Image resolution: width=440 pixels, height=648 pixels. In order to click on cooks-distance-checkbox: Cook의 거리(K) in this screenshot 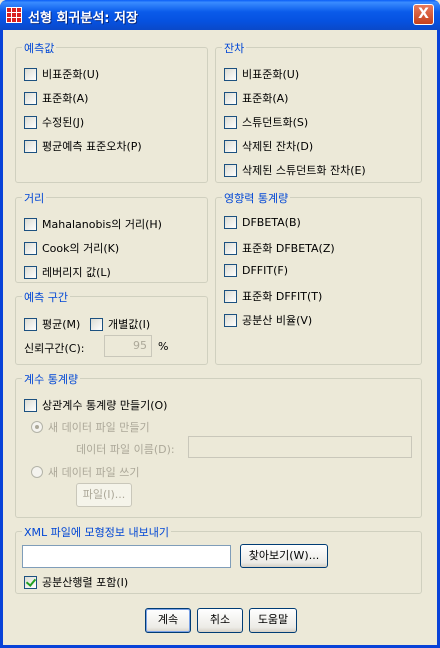, I will do `click(71, 248)`.